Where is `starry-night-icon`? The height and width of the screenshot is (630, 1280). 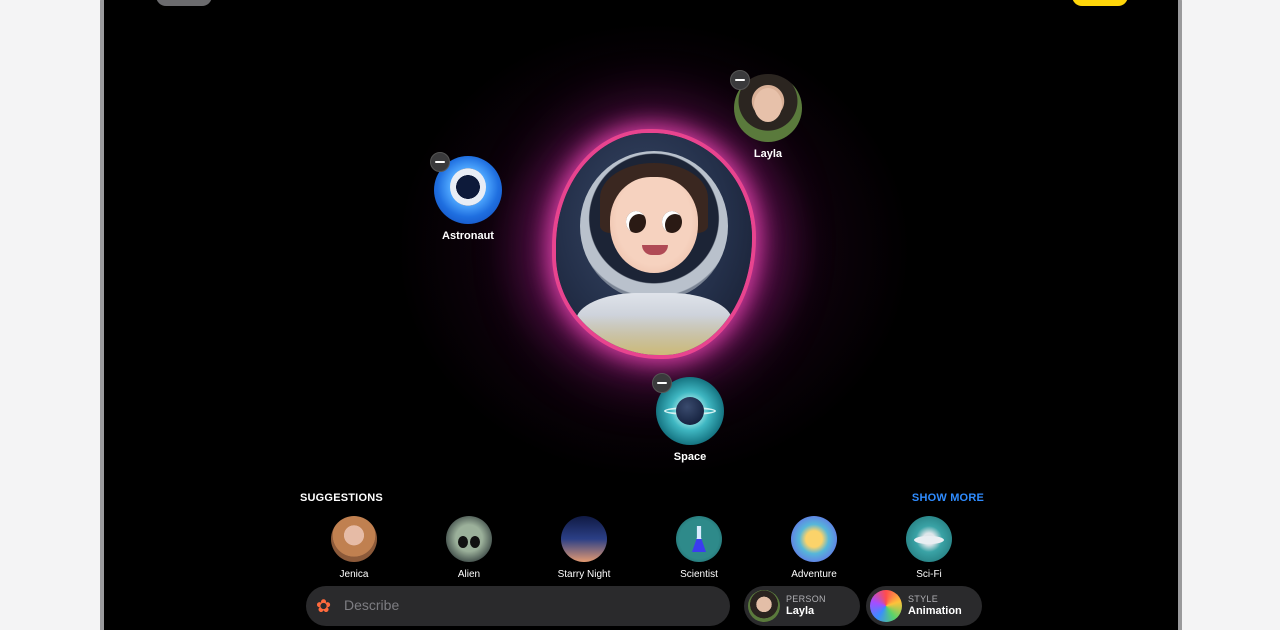 starry-night-icon is located at coordinates (584, 539).